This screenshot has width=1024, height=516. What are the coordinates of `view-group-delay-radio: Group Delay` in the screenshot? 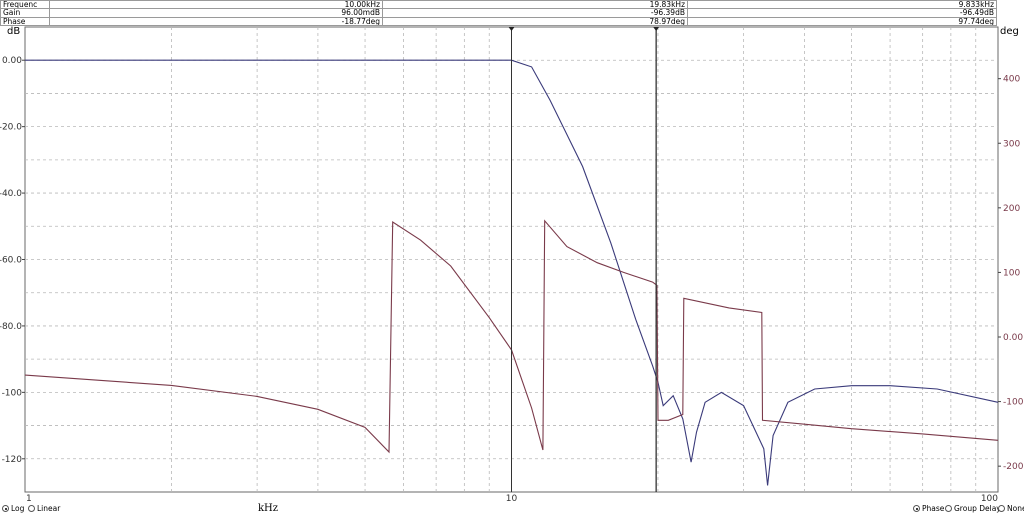 It's located at (973, 508).